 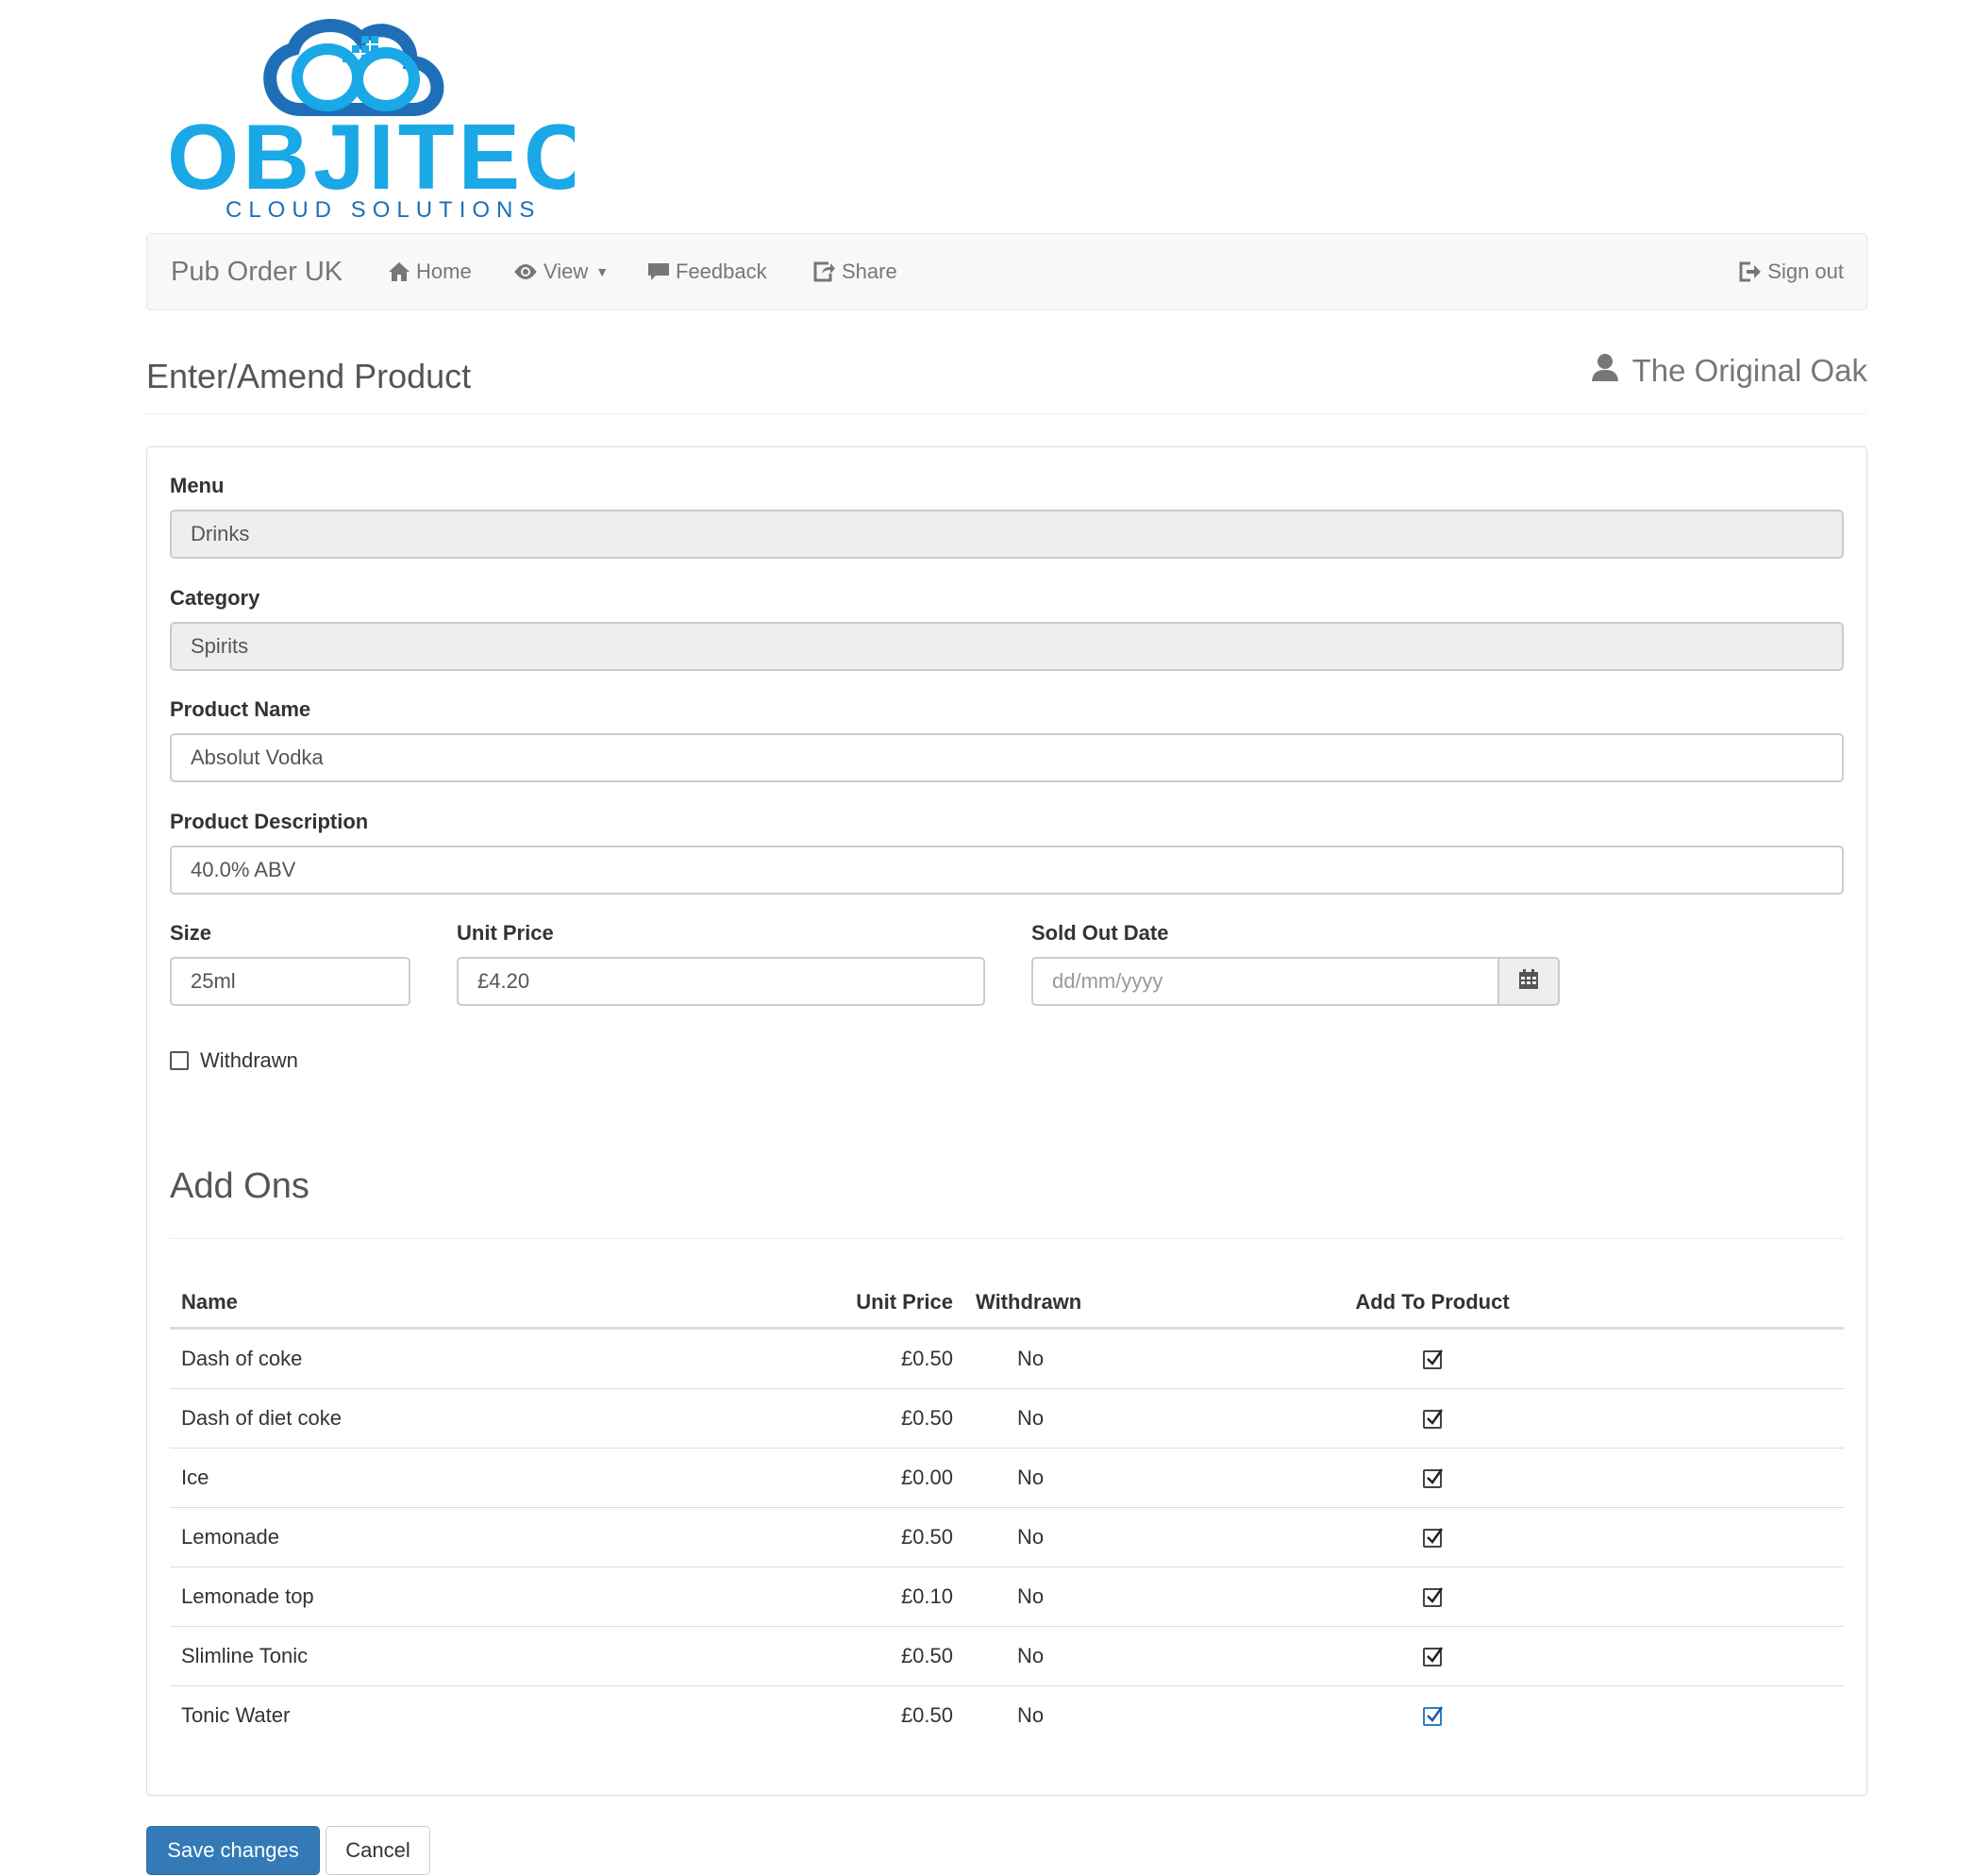 I want to click on addon-name: Dash of diet coke, so click(x=475, y=1418).